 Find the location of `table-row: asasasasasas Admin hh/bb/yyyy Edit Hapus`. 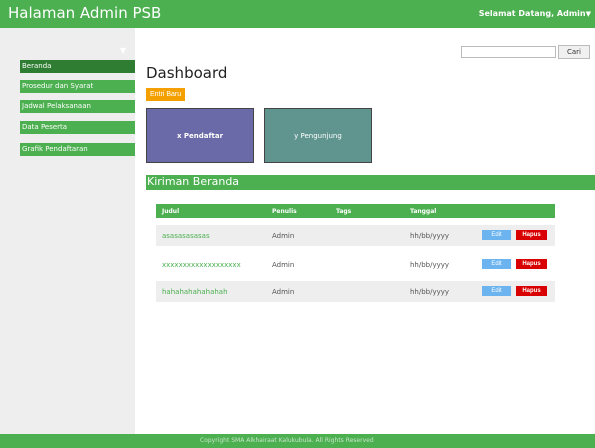

table-row: asasasasasas Admin hh/bb/yyyy Edit Hapus is located at coordinates (355, 235).